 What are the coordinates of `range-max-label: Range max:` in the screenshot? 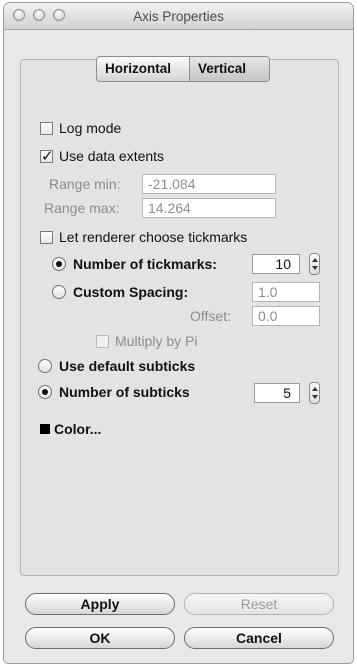 It's located at (82, 208).